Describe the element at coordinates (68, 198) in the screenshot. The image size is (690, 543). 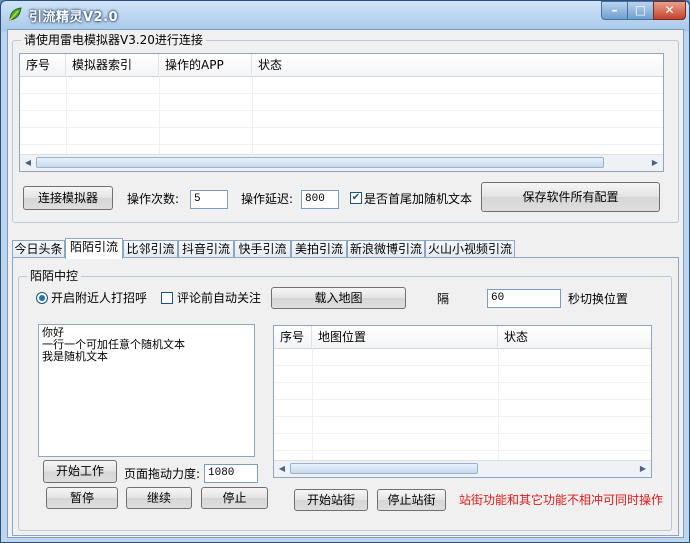
I see `connect-emulator-button: 连接模拟器` at that location.